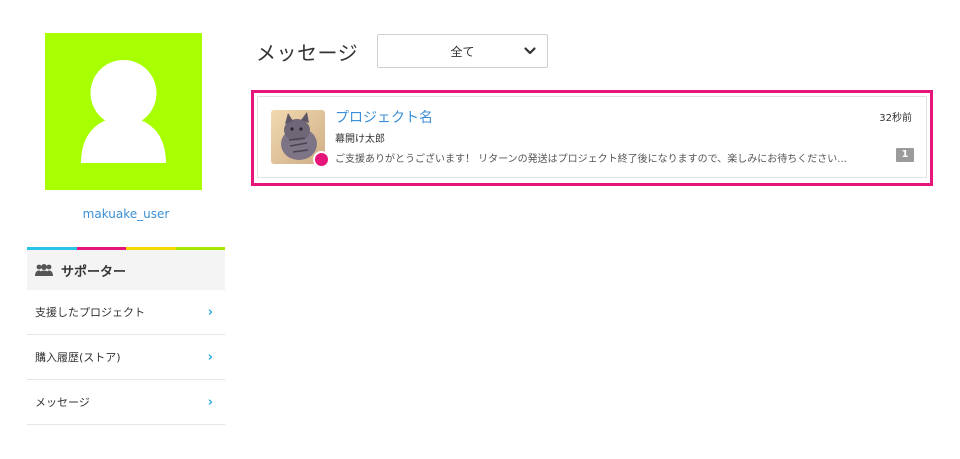 This screenshot has height=459, width=960. I want to click on sidebar-item-label: 購入履歴(ストア), so click(78, 357).